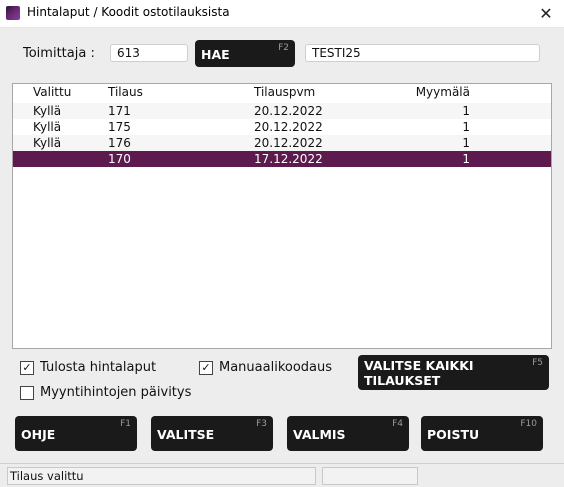 The height and width of the screenshot is (487, 564). What do you see at coordinates (528, 424) in the screenshot?
I see `exit-key-hint: F10` at bounding box center [528, 424].